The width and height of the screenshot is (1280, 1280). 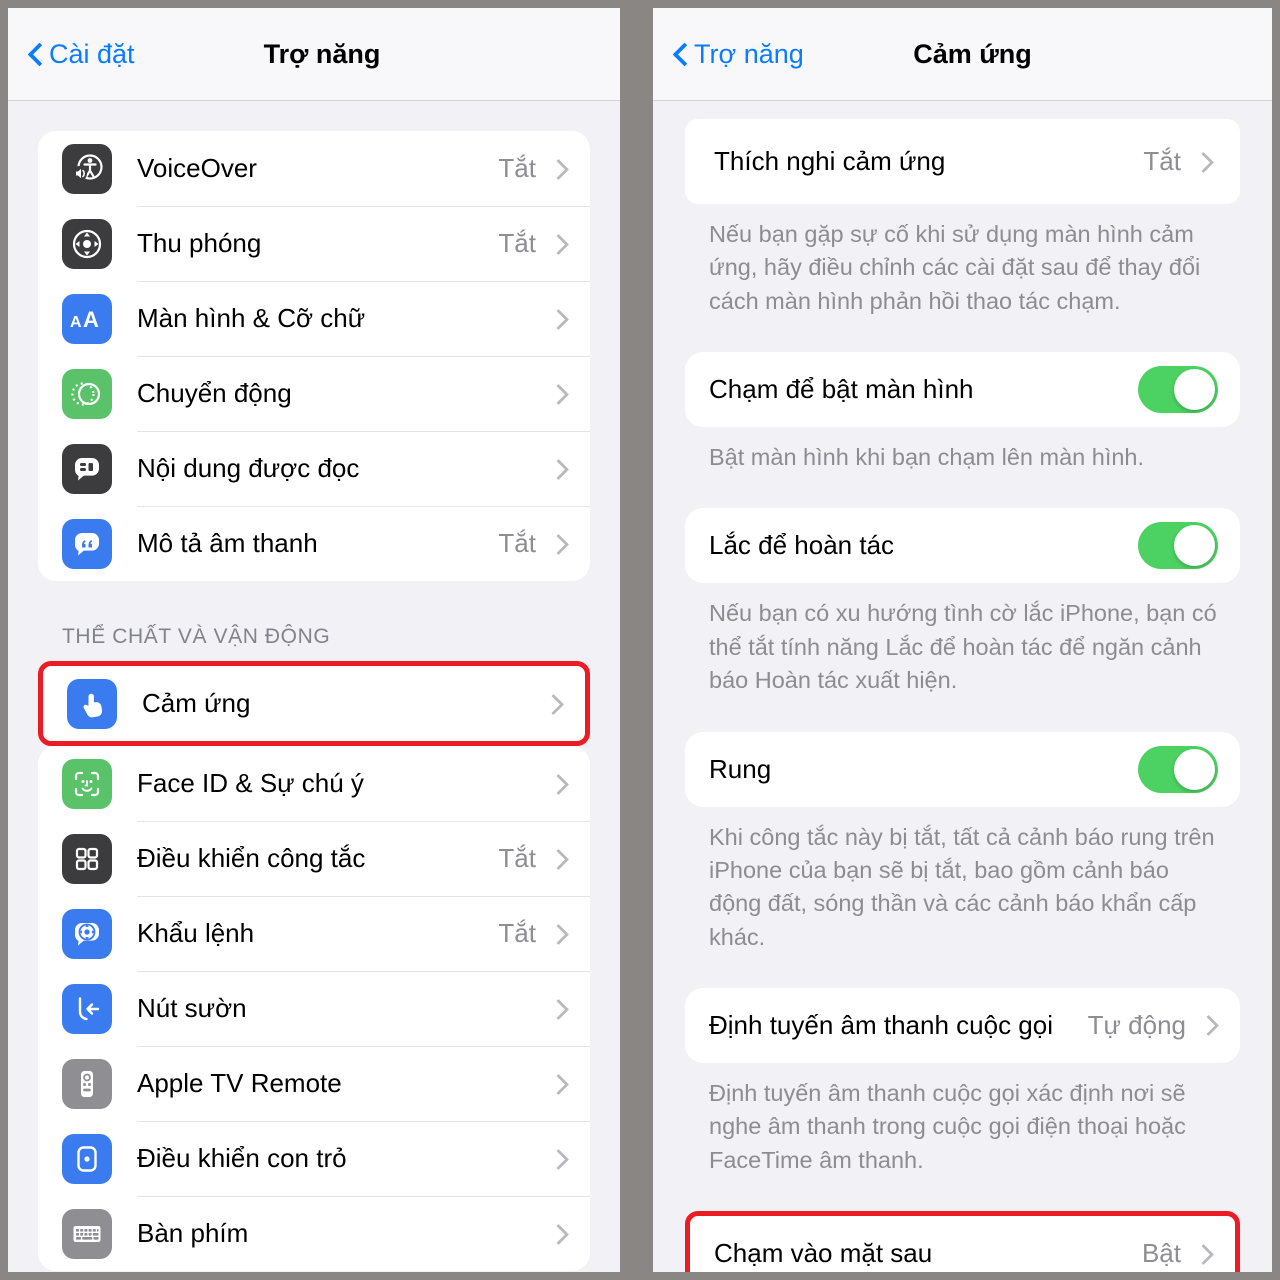 I want to click on sidebar-item-display-text-size: A A Màn hình & Cỡ chữ, so click(x=314, y=318).